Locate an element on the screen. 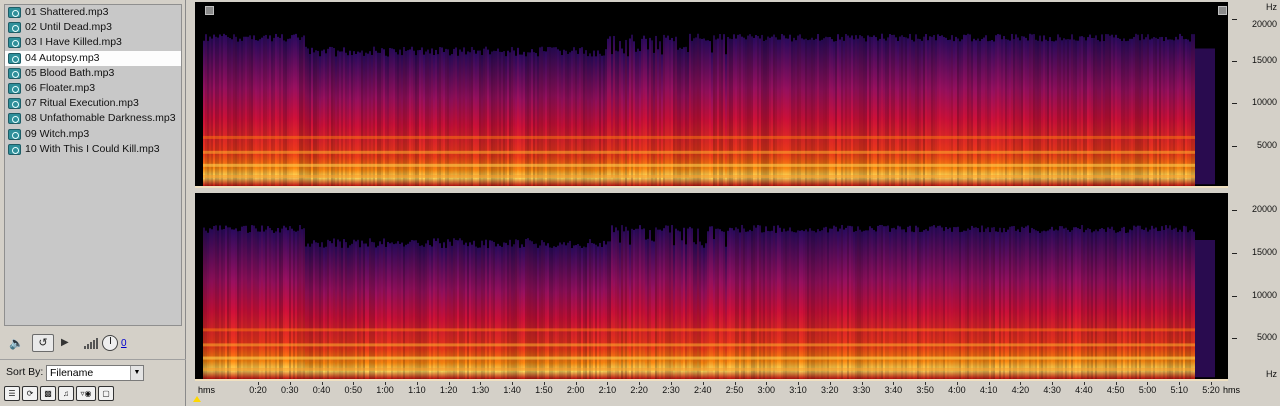 The height and width of the screenshot is (406, 1280). playhead-marker is located at coordinates (197, 399).